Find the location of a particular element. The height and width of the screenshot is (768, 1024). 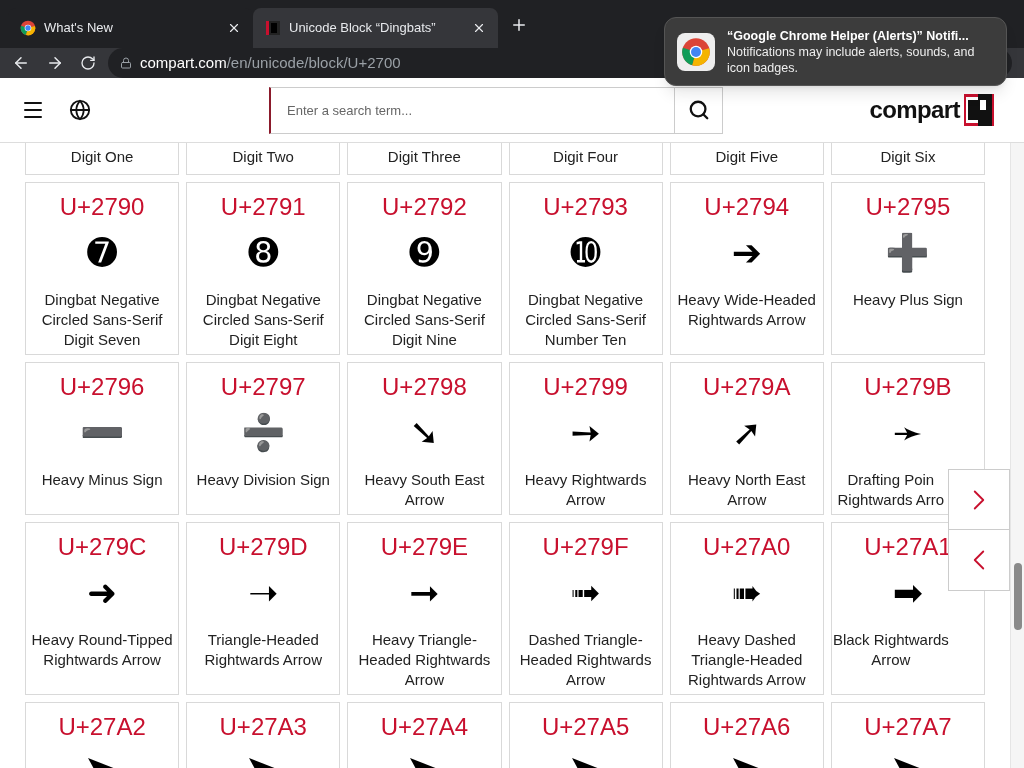

character-card: U+2799 ➙ Heavy Rightwards Arrow is located at coordinates (585, 438).